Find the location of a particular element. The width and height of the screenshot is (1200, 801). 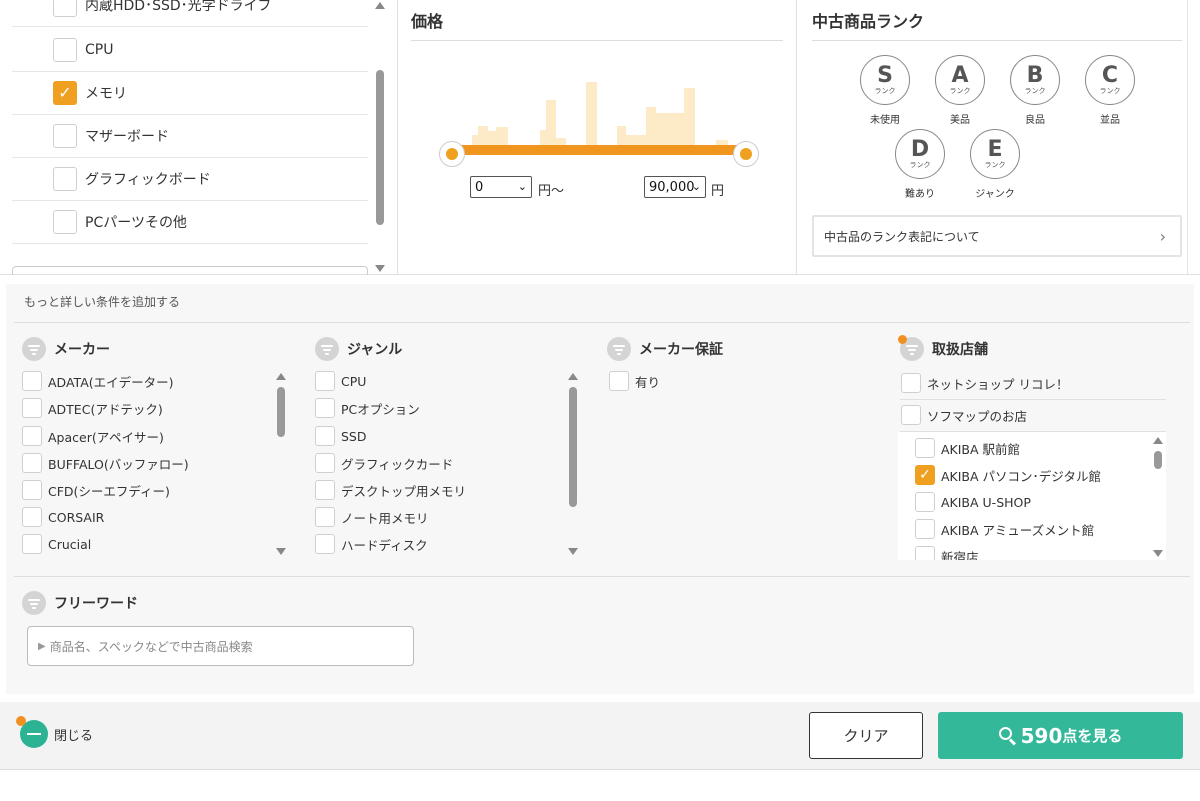

maker-label: CFD(シーエフディー) is located at coordinates (109, 491).